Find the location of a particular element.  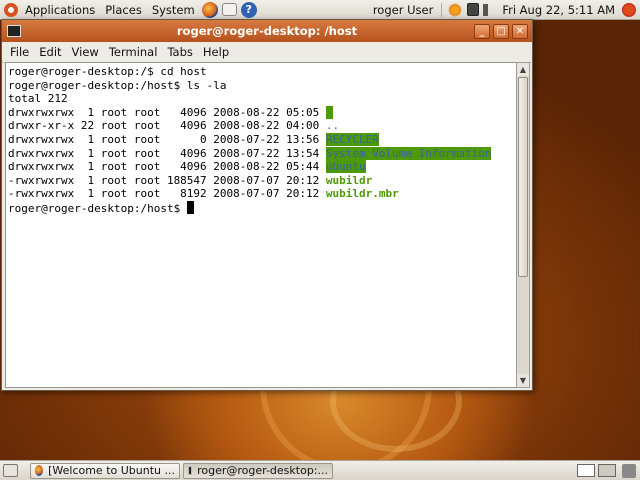

scroll-down-icon: ▼ is located at coordinates (523, 380).